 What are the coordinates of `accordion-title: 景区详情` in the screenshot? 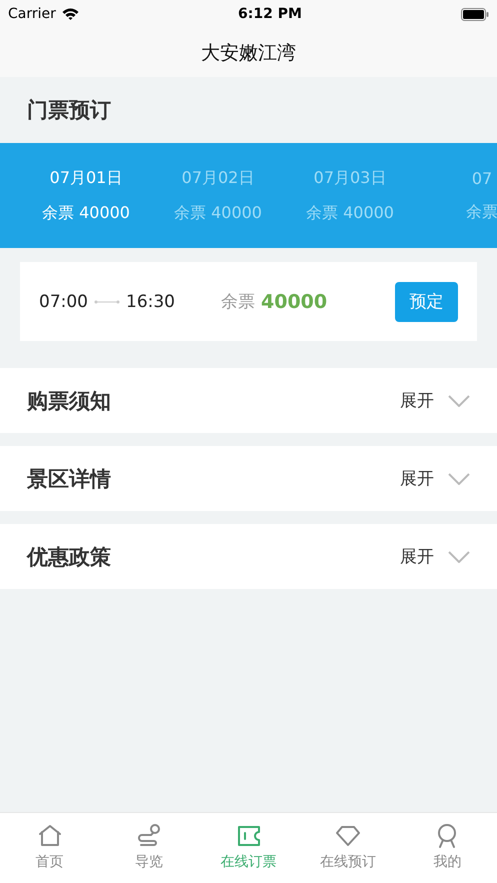 It's located at (69, 479).